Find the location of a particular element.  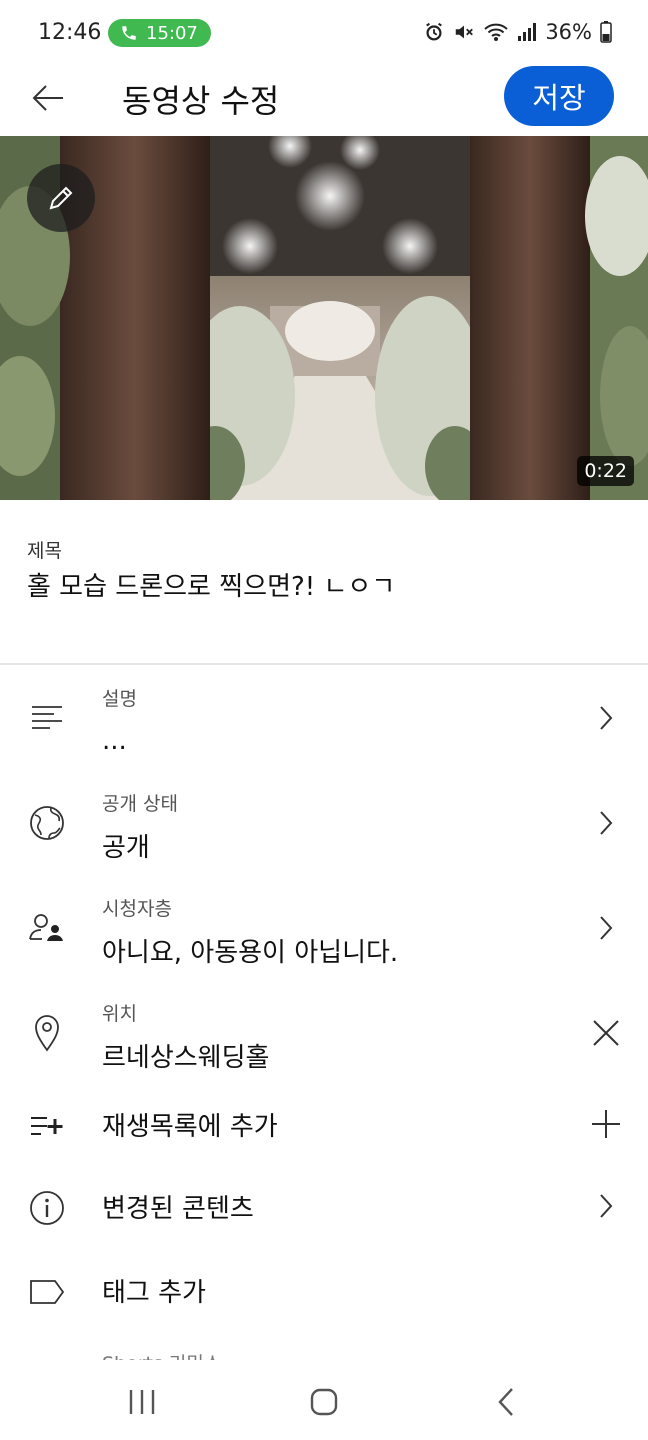

row-visibility: 공개 상태 공개 is located at coordinates (324, 837).